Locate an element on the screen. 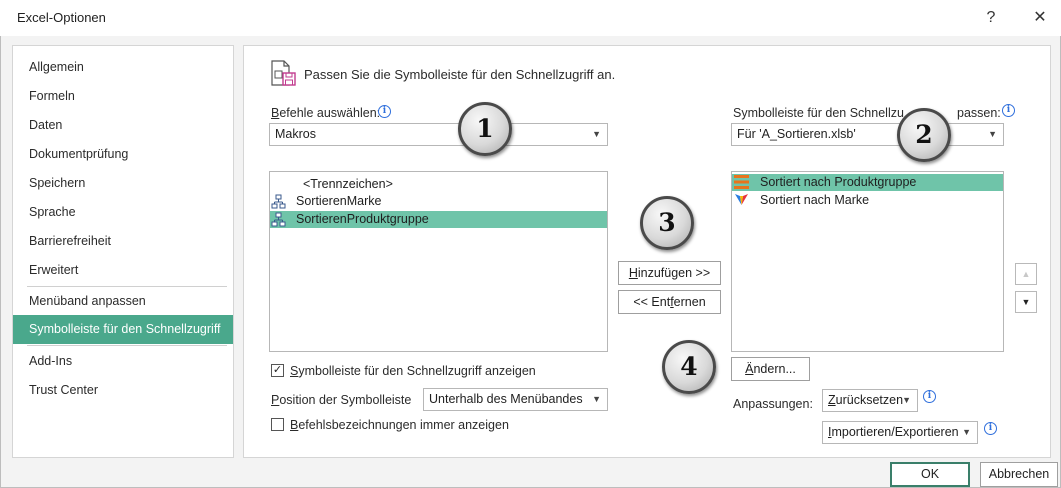  commands-dropdown: Makros ▼ is located at coordinates (438, 134).